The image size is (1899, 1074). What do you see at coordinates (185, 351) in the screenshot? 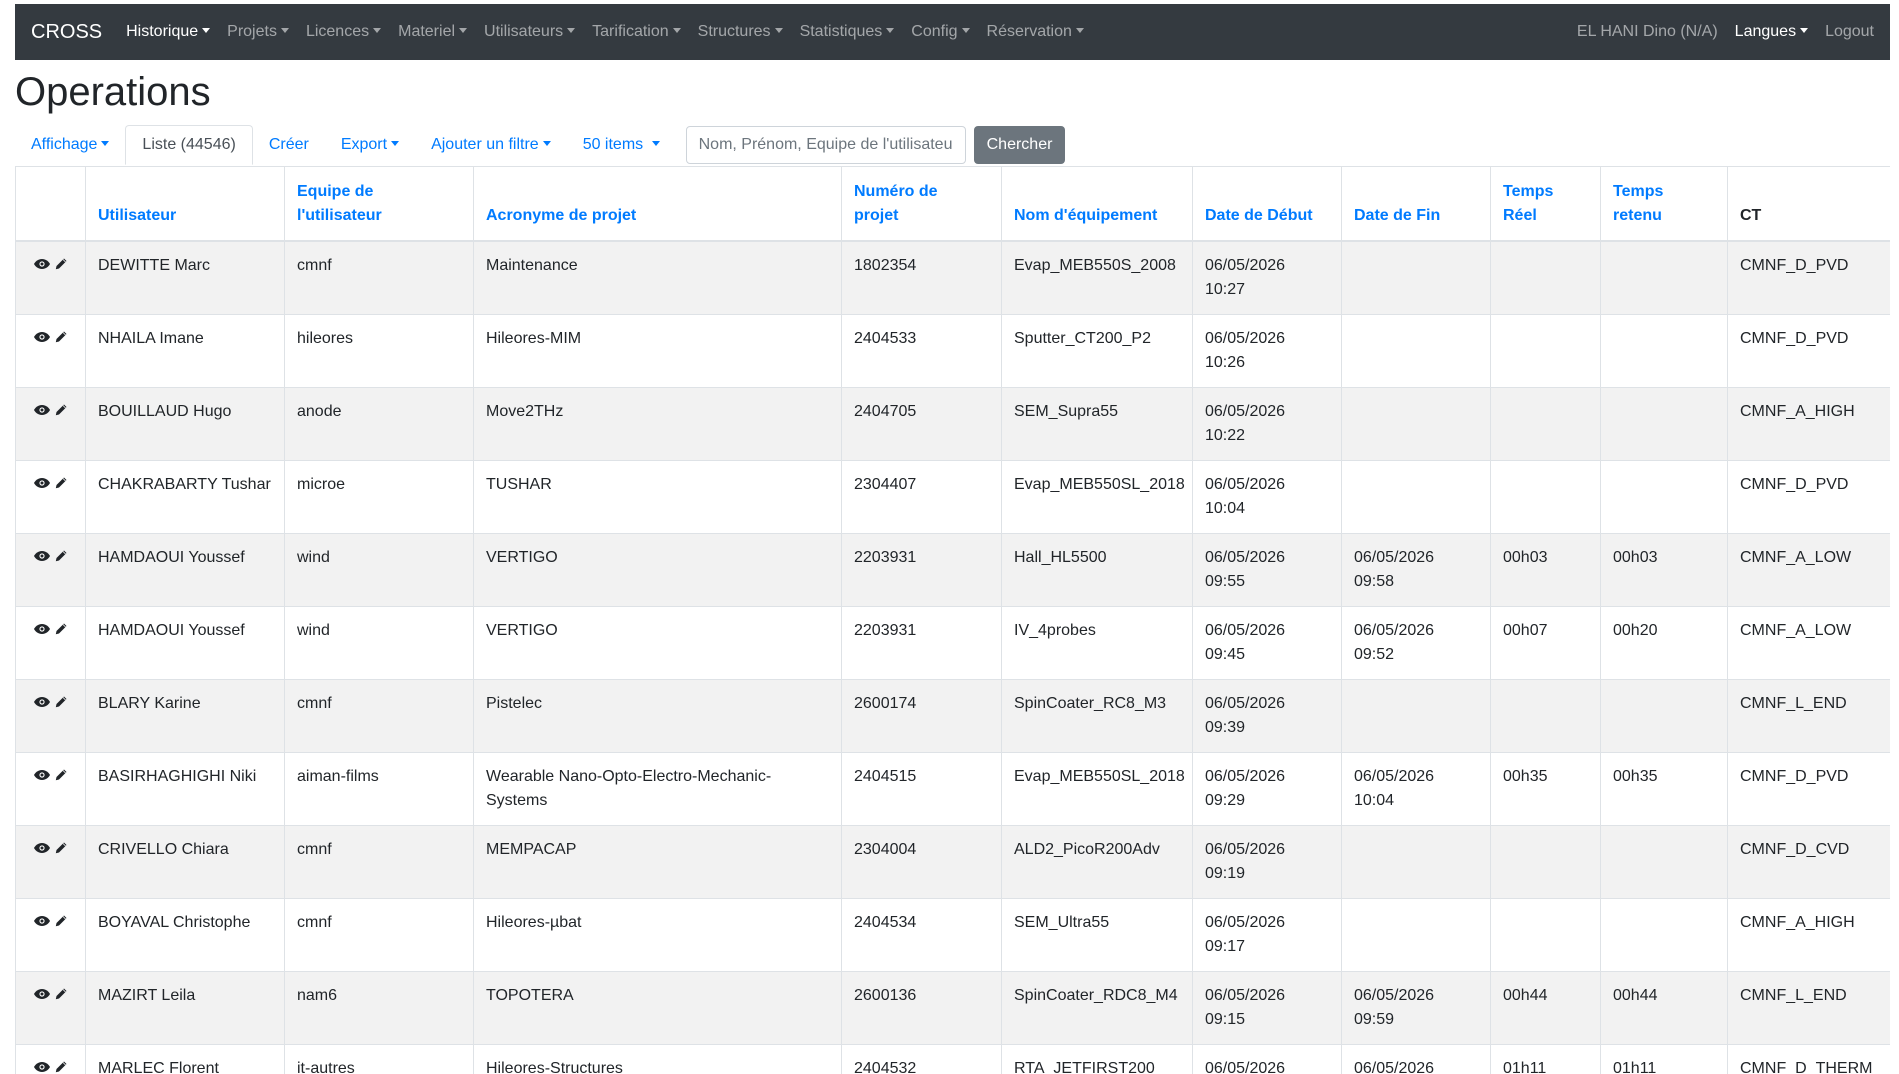
I see `cell-utilisateur: NHAILA Imane` at bounding box center [185, 351].